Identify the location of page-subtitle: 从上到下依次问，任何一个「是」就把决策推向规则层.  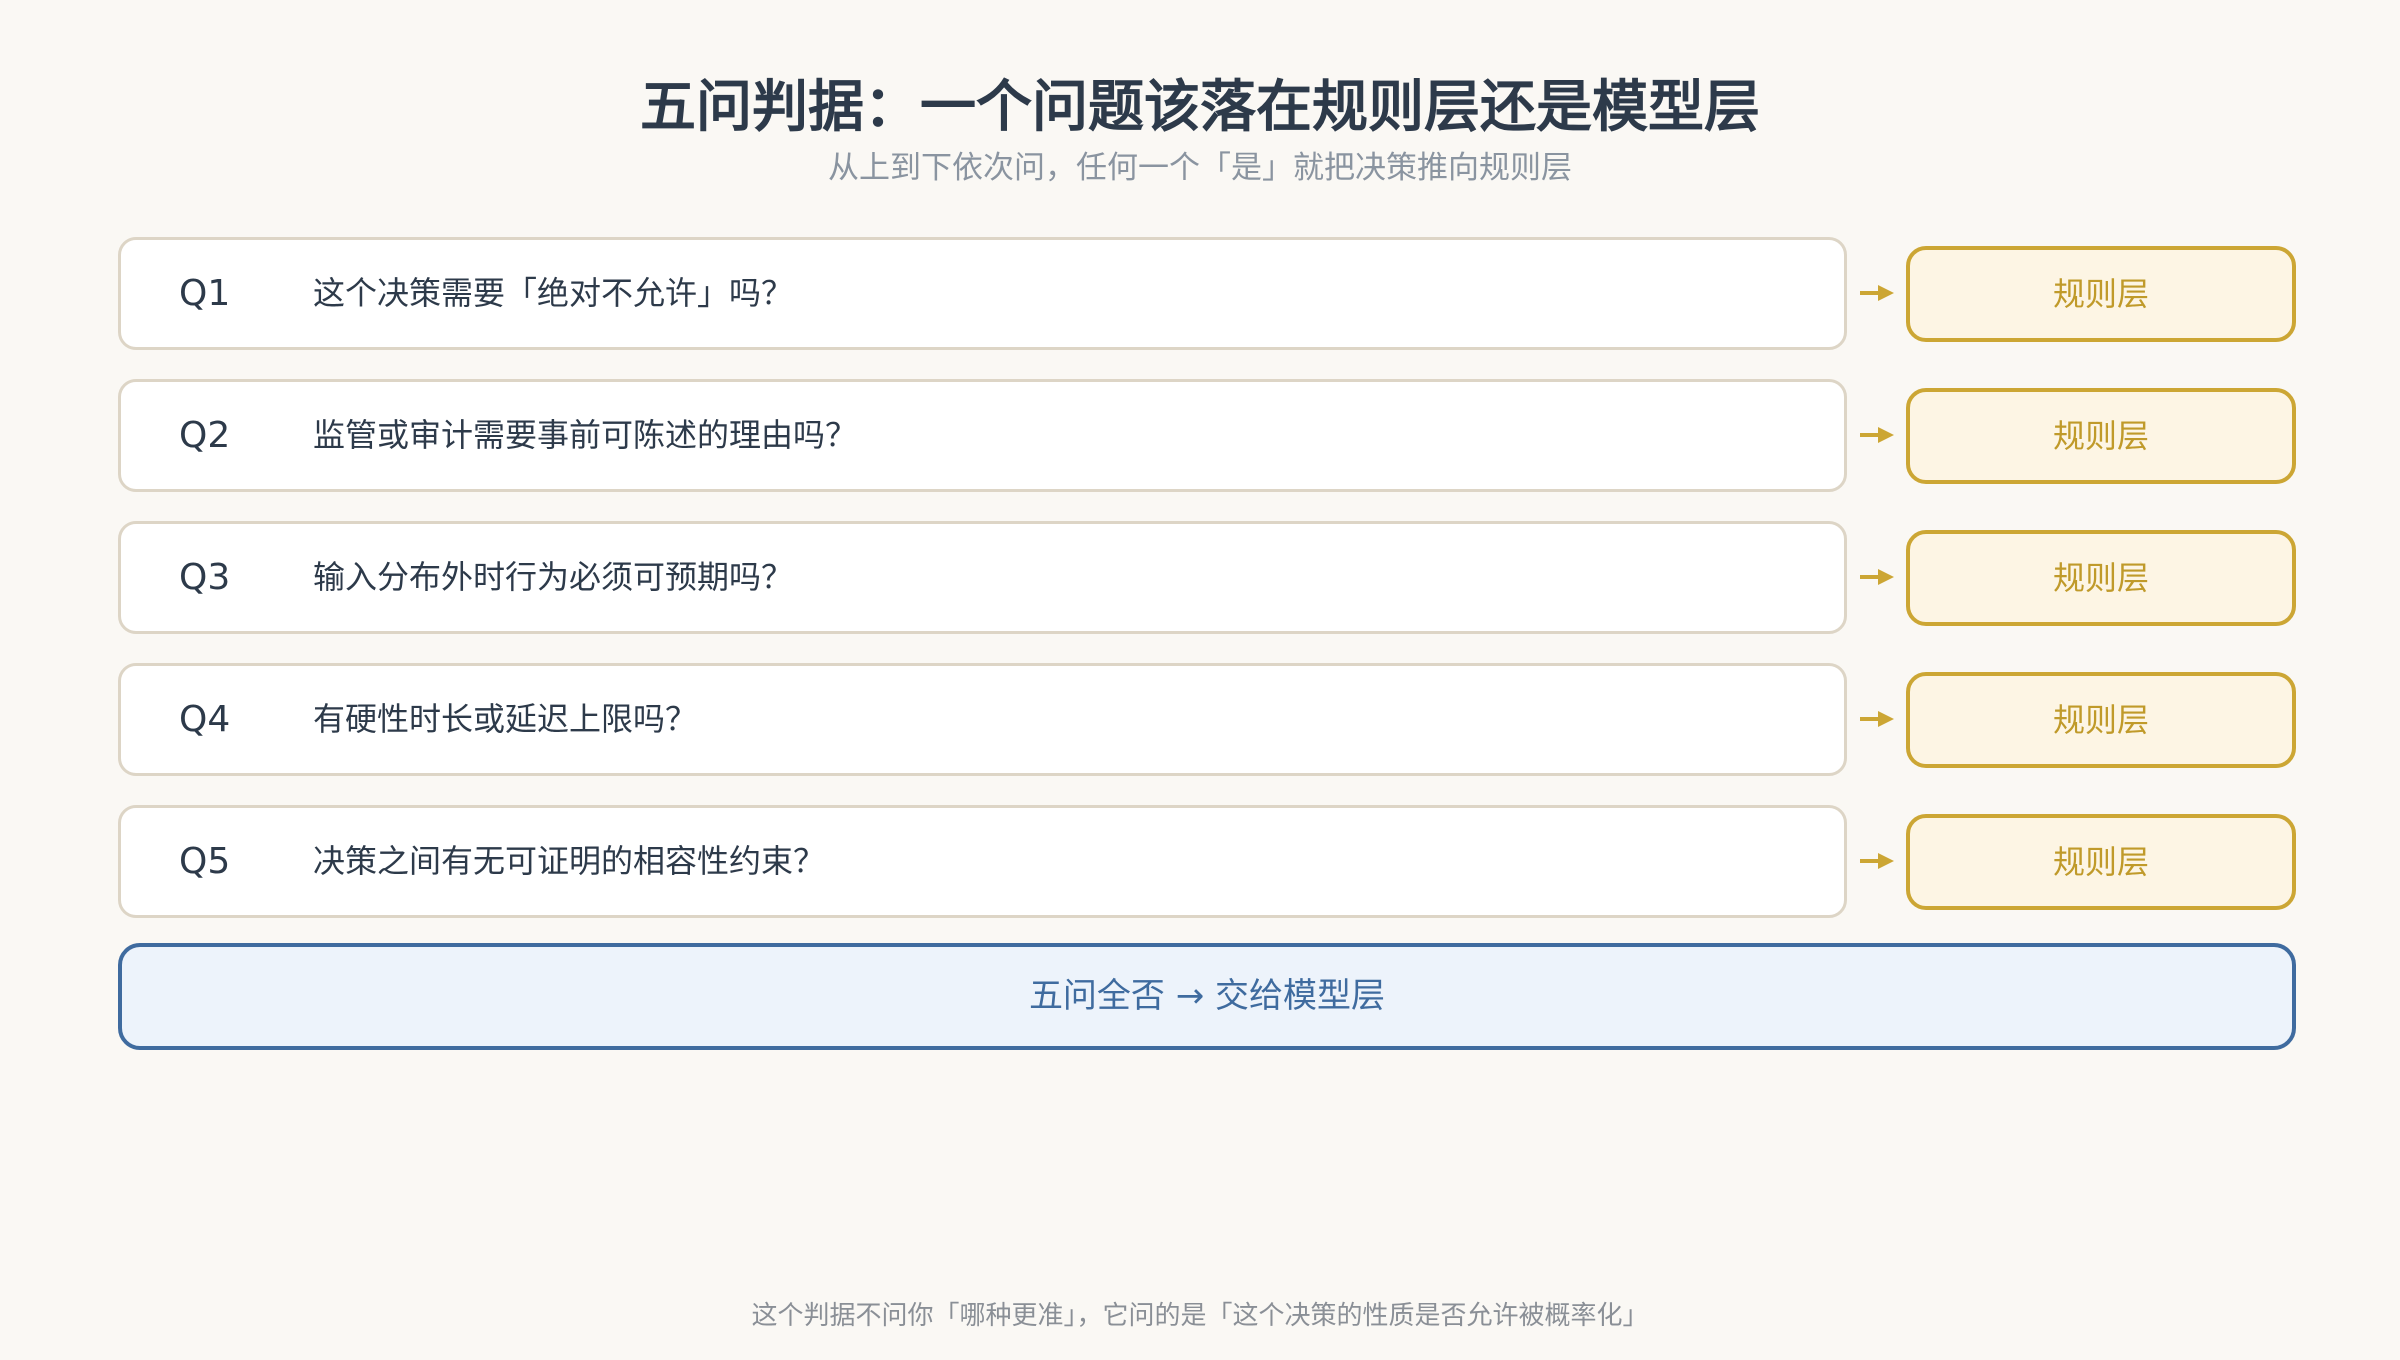
(1200, 168).